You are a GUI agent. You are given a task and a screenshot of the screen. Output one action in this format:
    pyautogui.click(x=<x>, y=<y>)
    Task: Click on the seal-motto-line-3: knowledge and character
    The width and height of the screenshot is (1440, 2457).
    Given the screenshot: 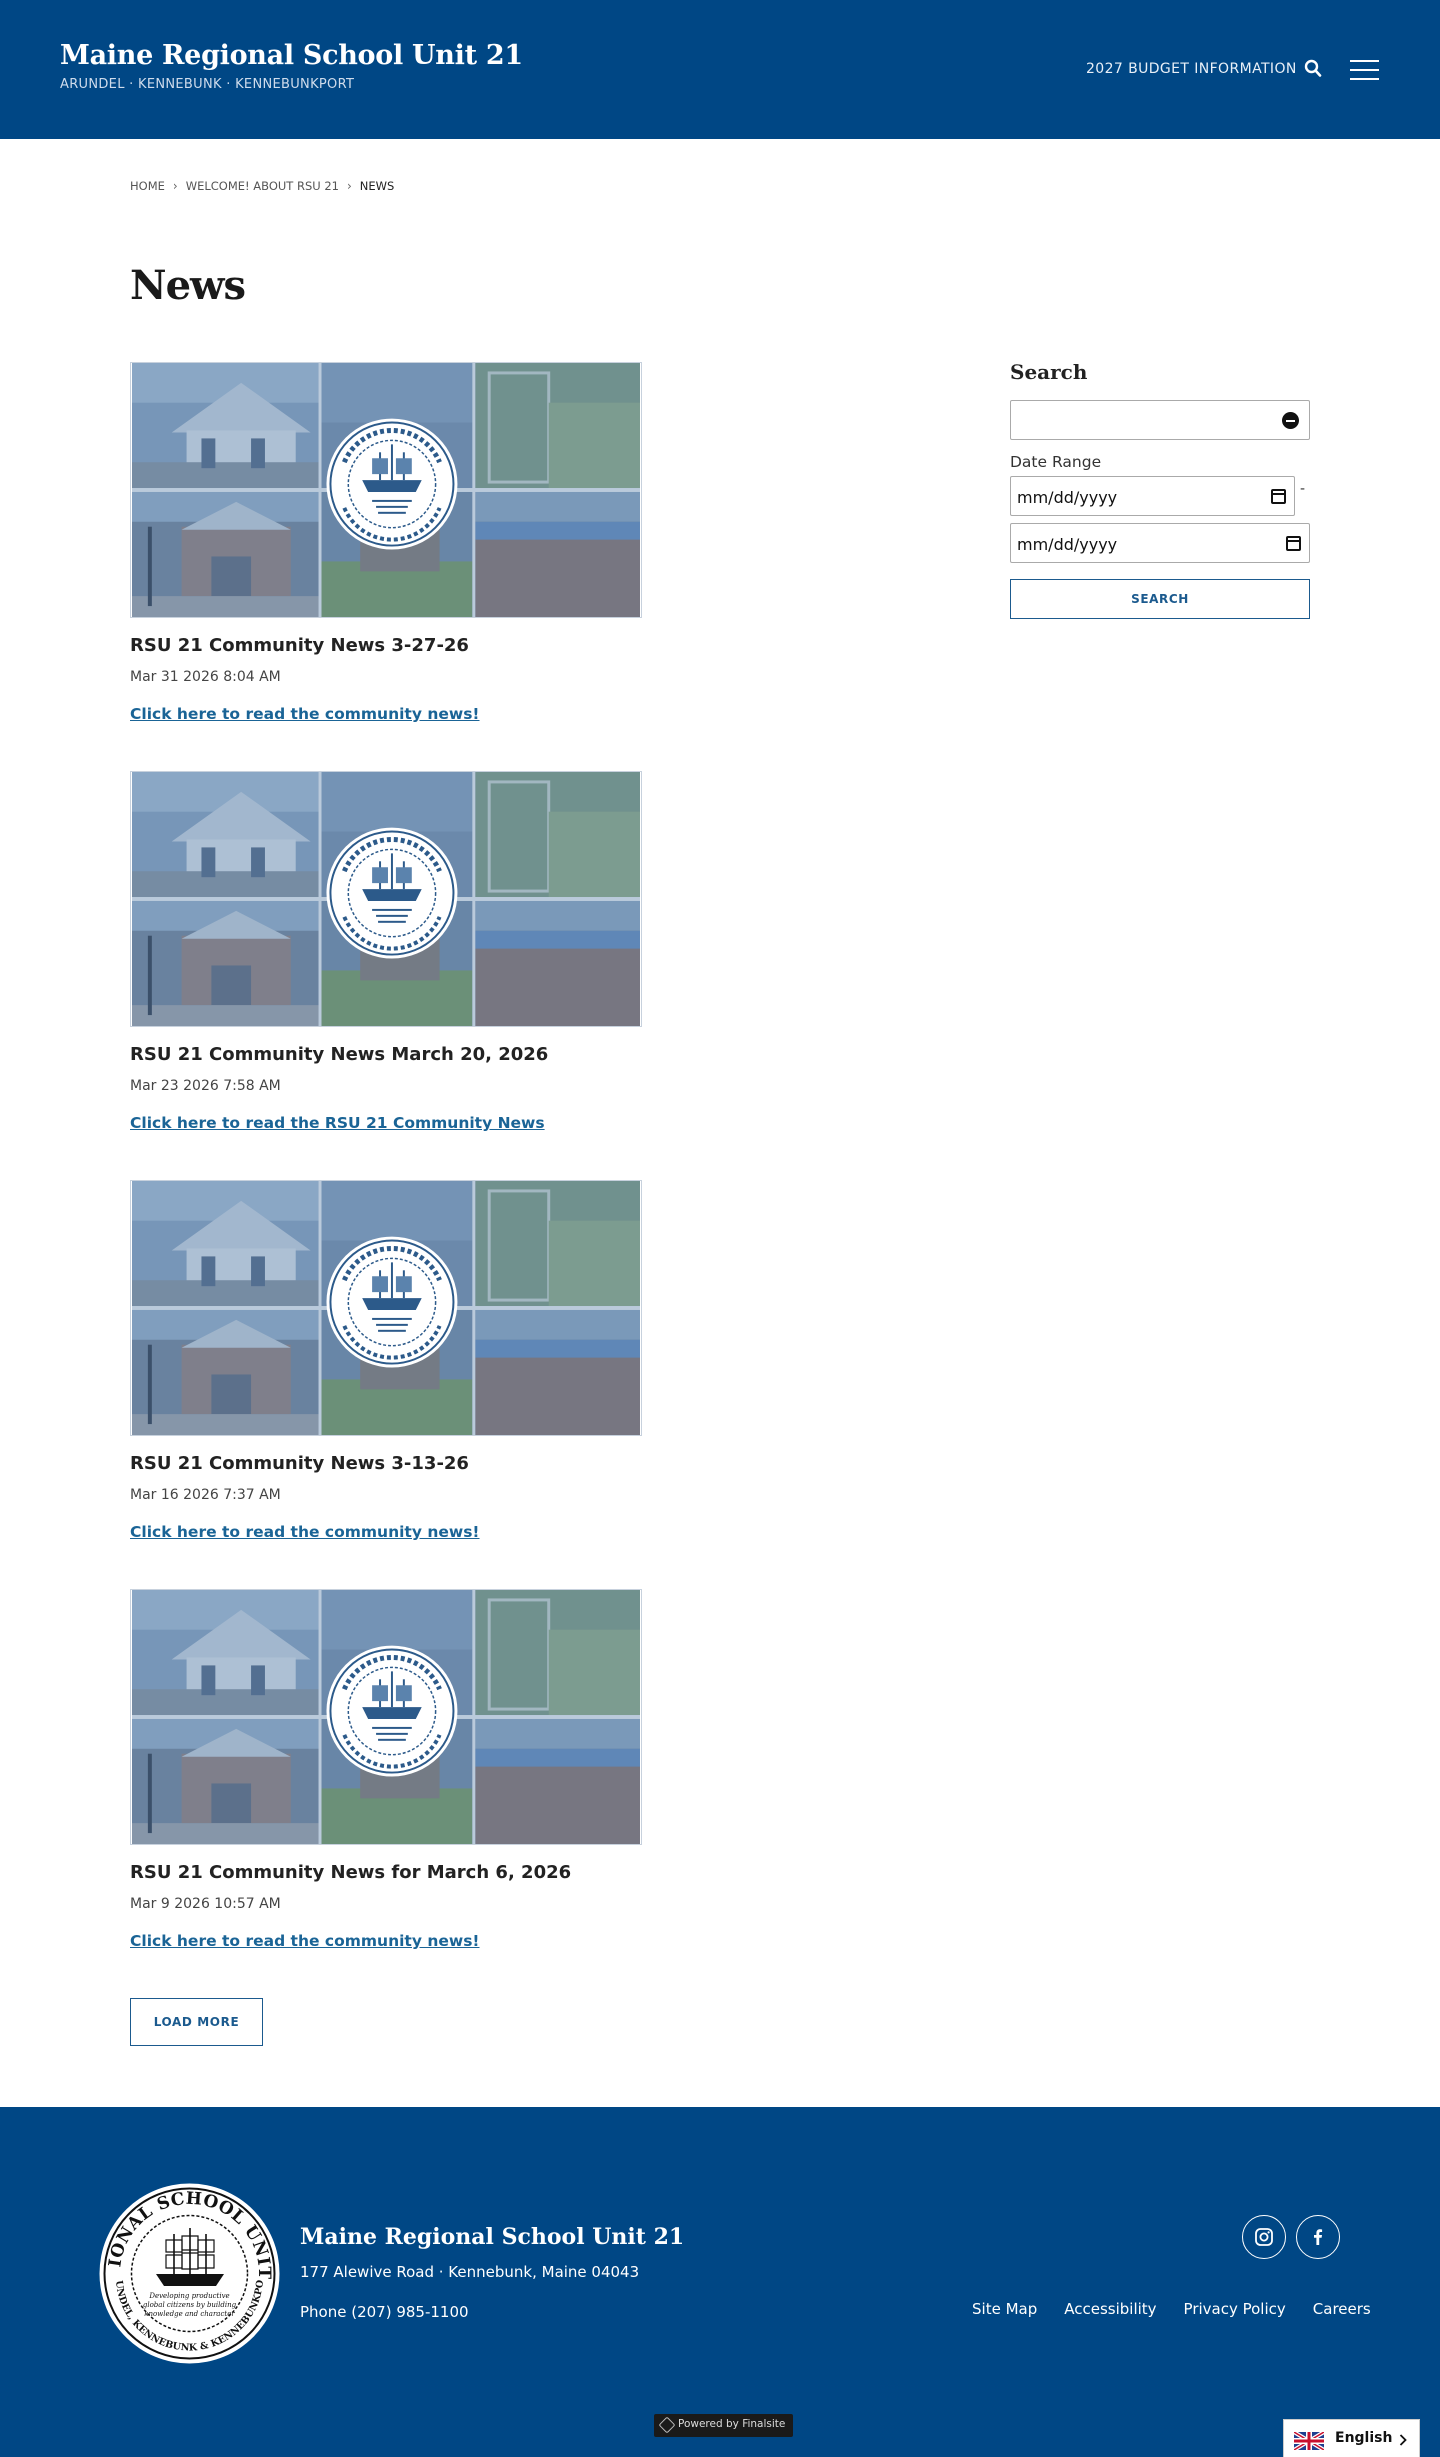 What is the action you would take?
    pyautogui.click(x=189, y=2314)
    